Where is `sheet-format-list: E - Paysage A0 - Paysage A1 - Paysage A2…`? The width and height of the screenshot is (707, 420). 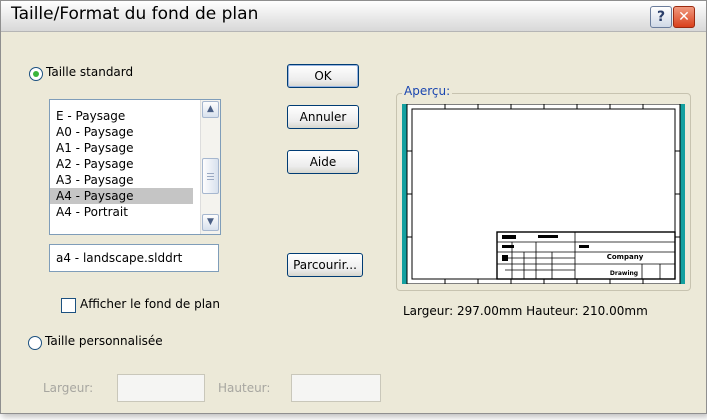 sheet-format-list: E - Paysage A0 - Paysage A1 - Paysage A2… is located at coordinates (135, 167).